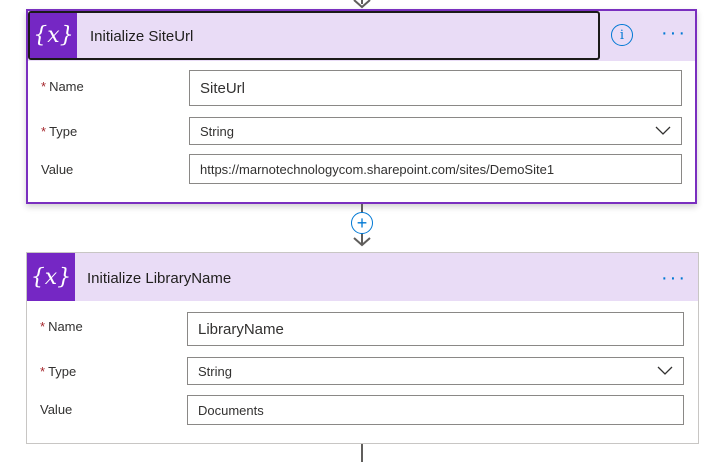 Image resolution: width=724 pixels, height=462 pixels. Describe the element at coordinates (435, 88) in the screenshot. I see `name-input: SiteUrl` at that location.